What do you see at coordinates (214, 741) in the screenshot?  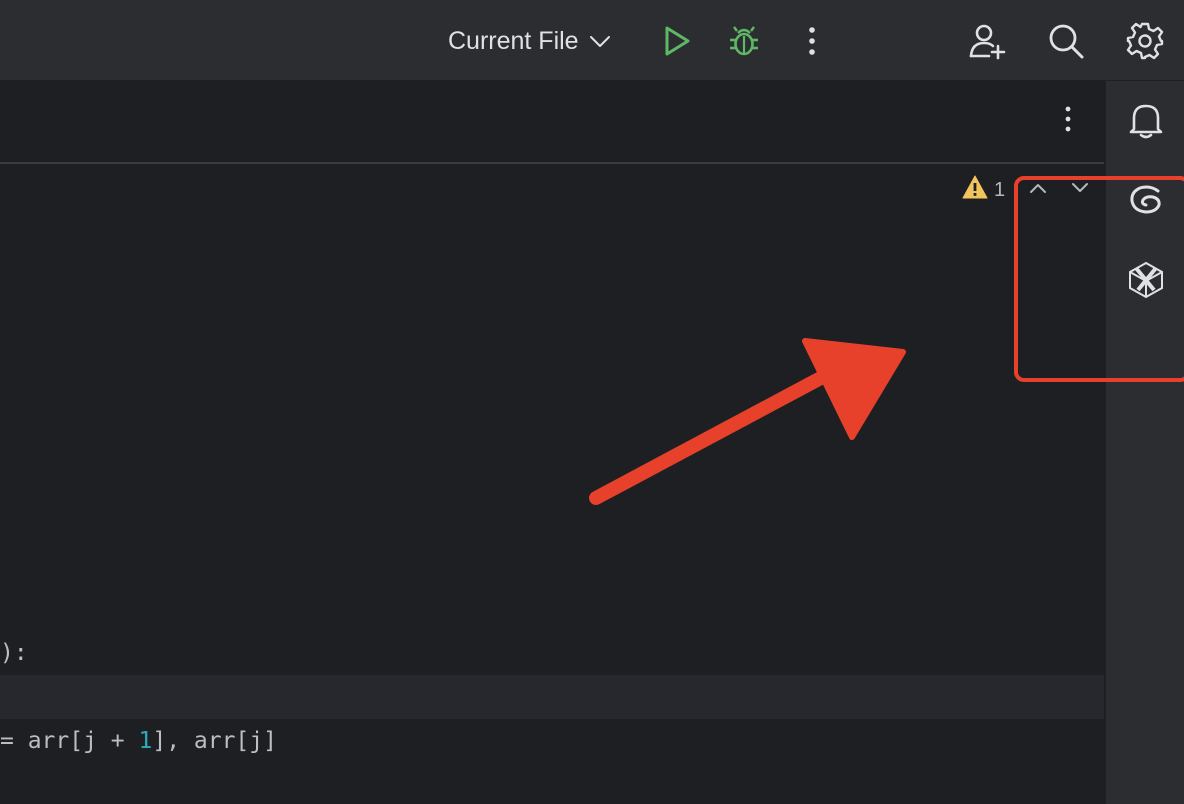 I see `code-text: ], arr[j]` at bounding box center [214, 741].